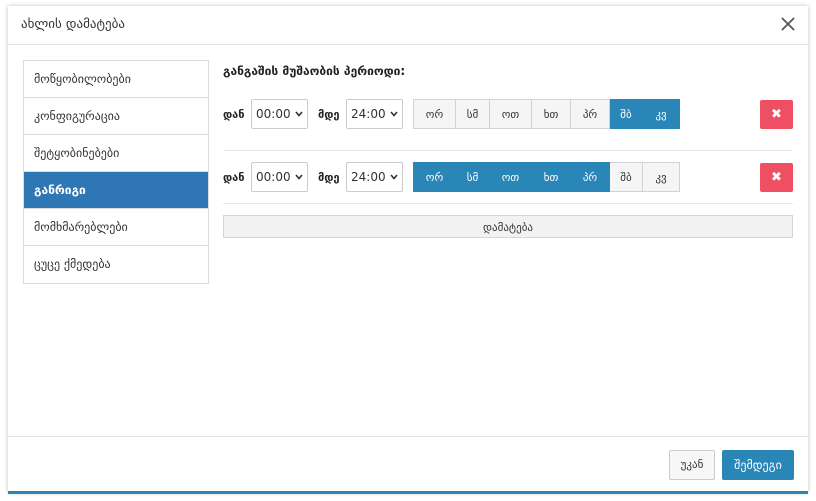  I want to click on sidebar-item-label: ცუცე ქმედება, so click(72, 264).